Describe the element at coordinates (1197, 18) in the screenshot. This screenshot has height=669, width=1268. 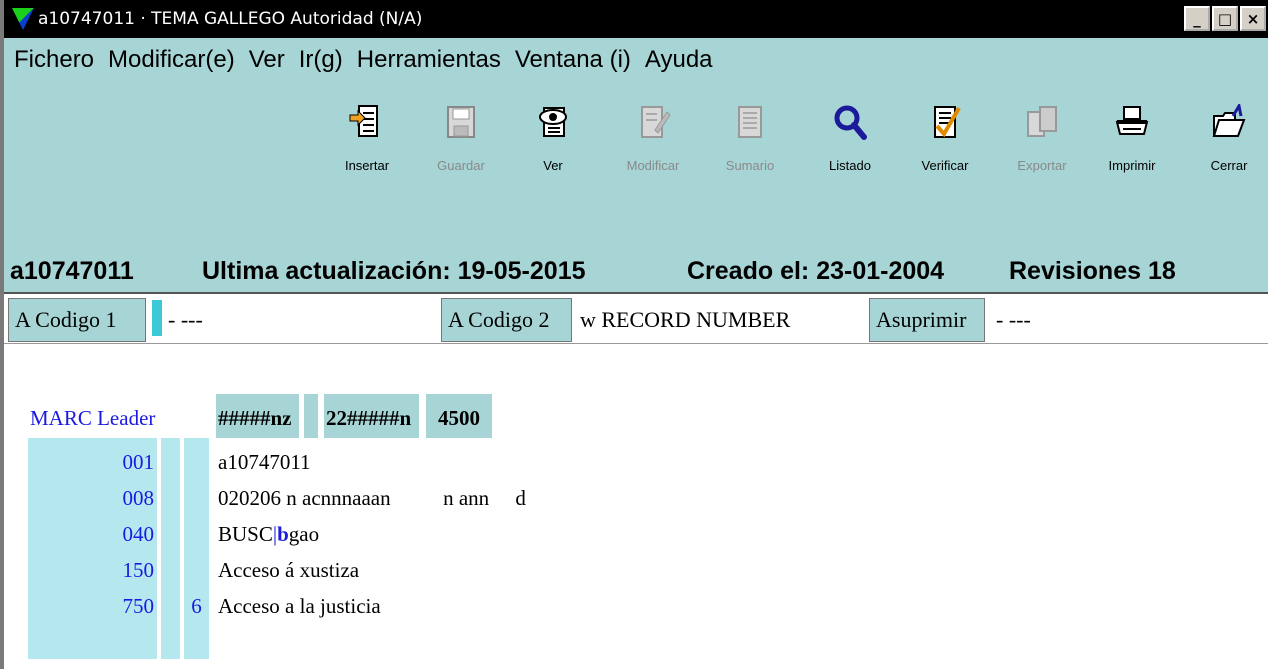
I see `minimize-button: _` at that location.